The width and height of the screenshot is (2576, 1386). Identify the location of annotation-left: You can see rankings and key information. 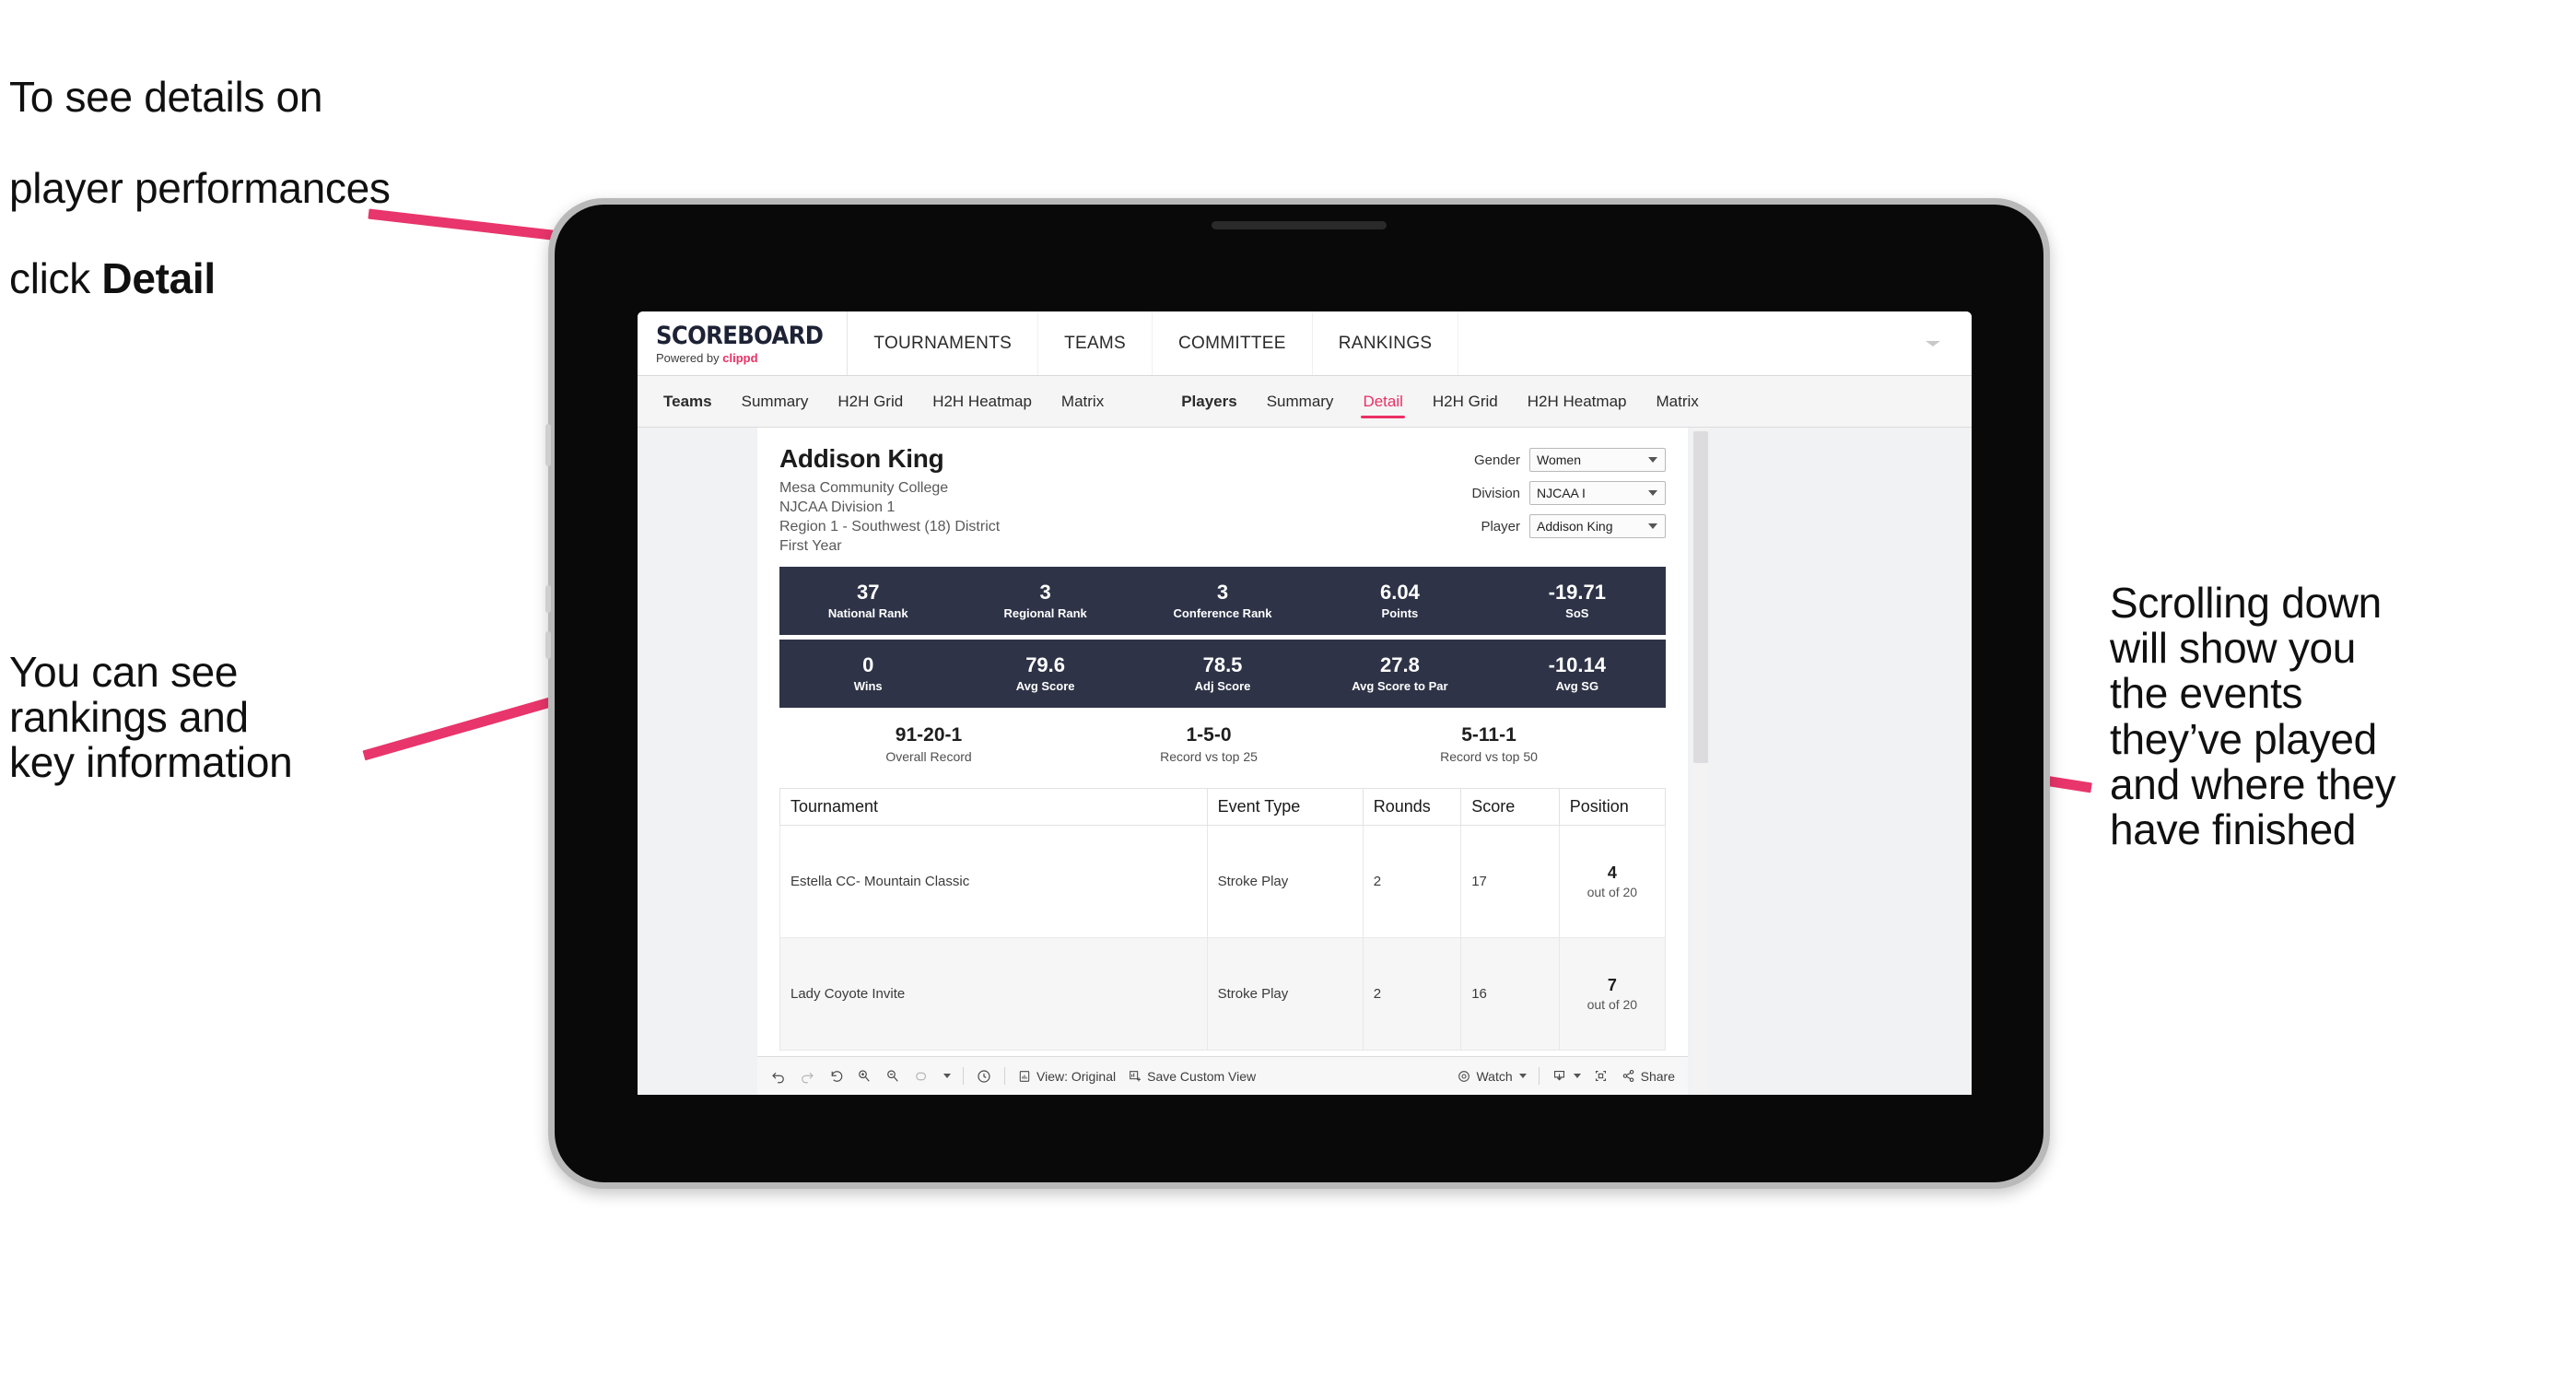
(151, 718).